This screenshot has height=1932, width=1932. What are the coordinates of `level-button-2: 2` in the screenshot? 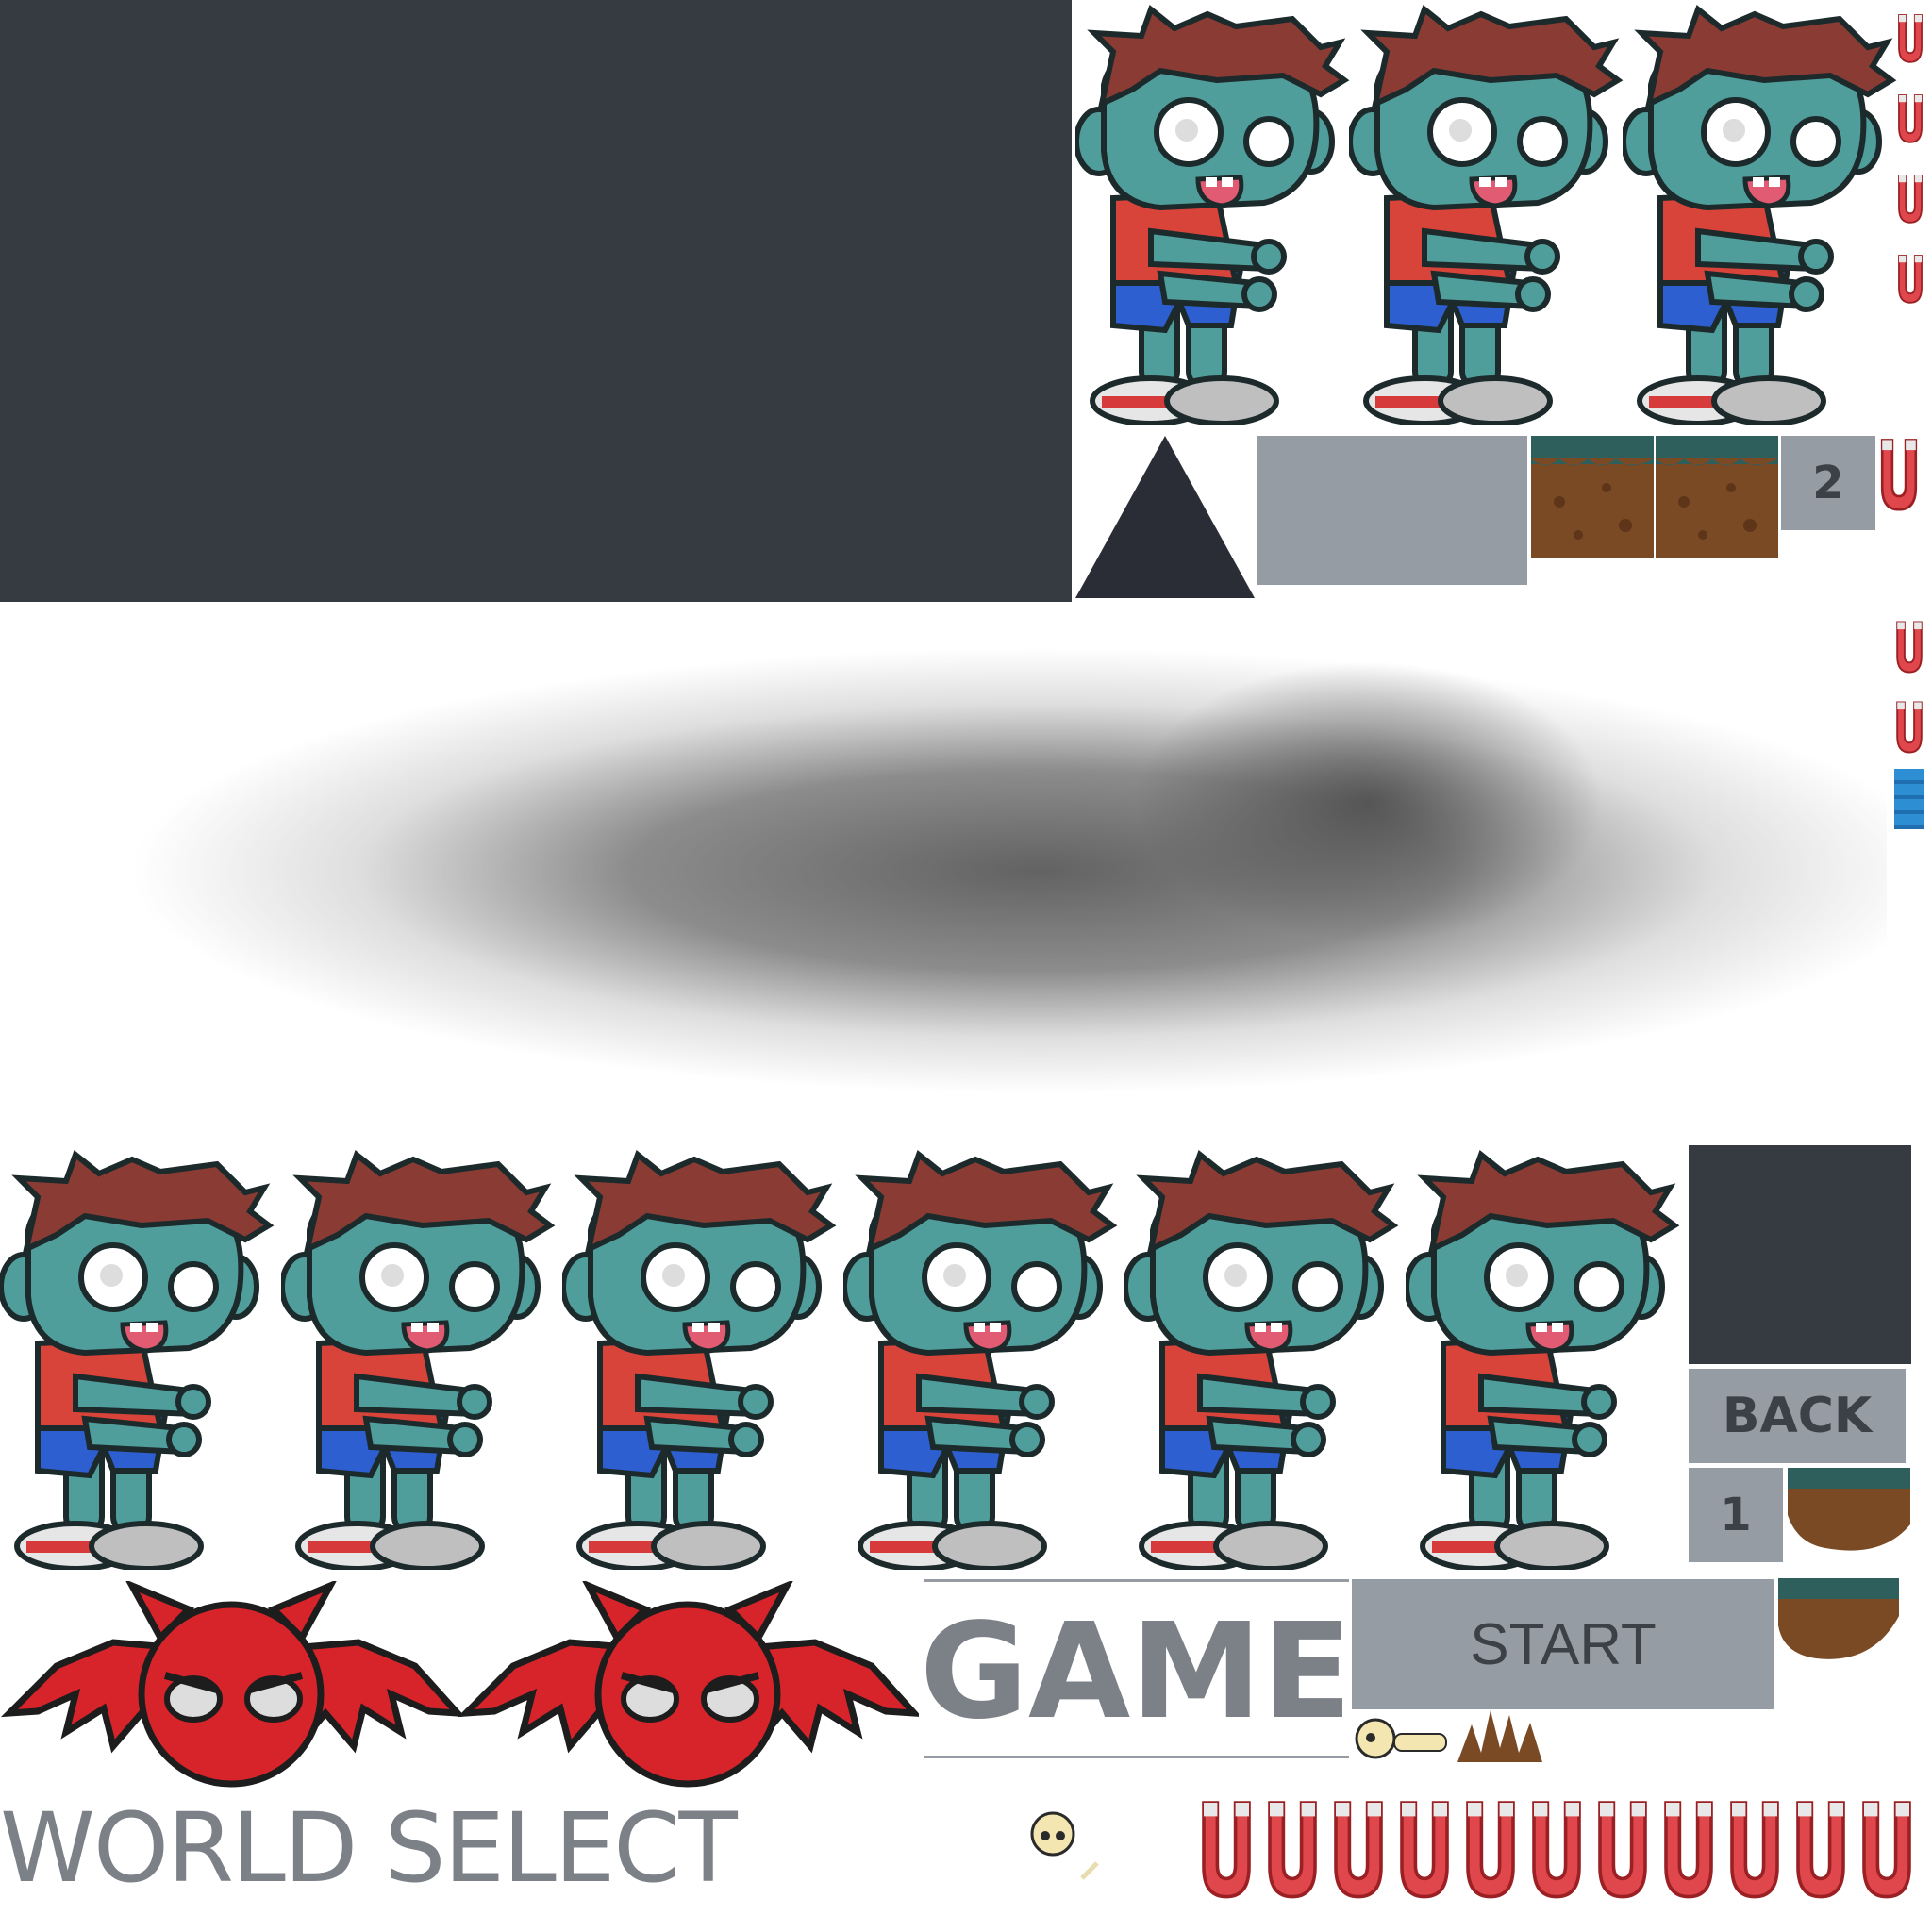 It's located at (1828, 483).